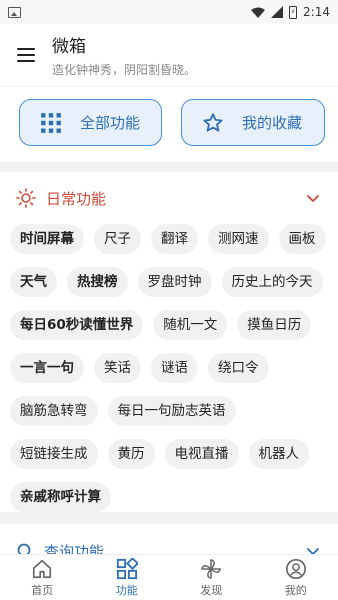  I want to click on nav-features: 功能, so click(127, 577).